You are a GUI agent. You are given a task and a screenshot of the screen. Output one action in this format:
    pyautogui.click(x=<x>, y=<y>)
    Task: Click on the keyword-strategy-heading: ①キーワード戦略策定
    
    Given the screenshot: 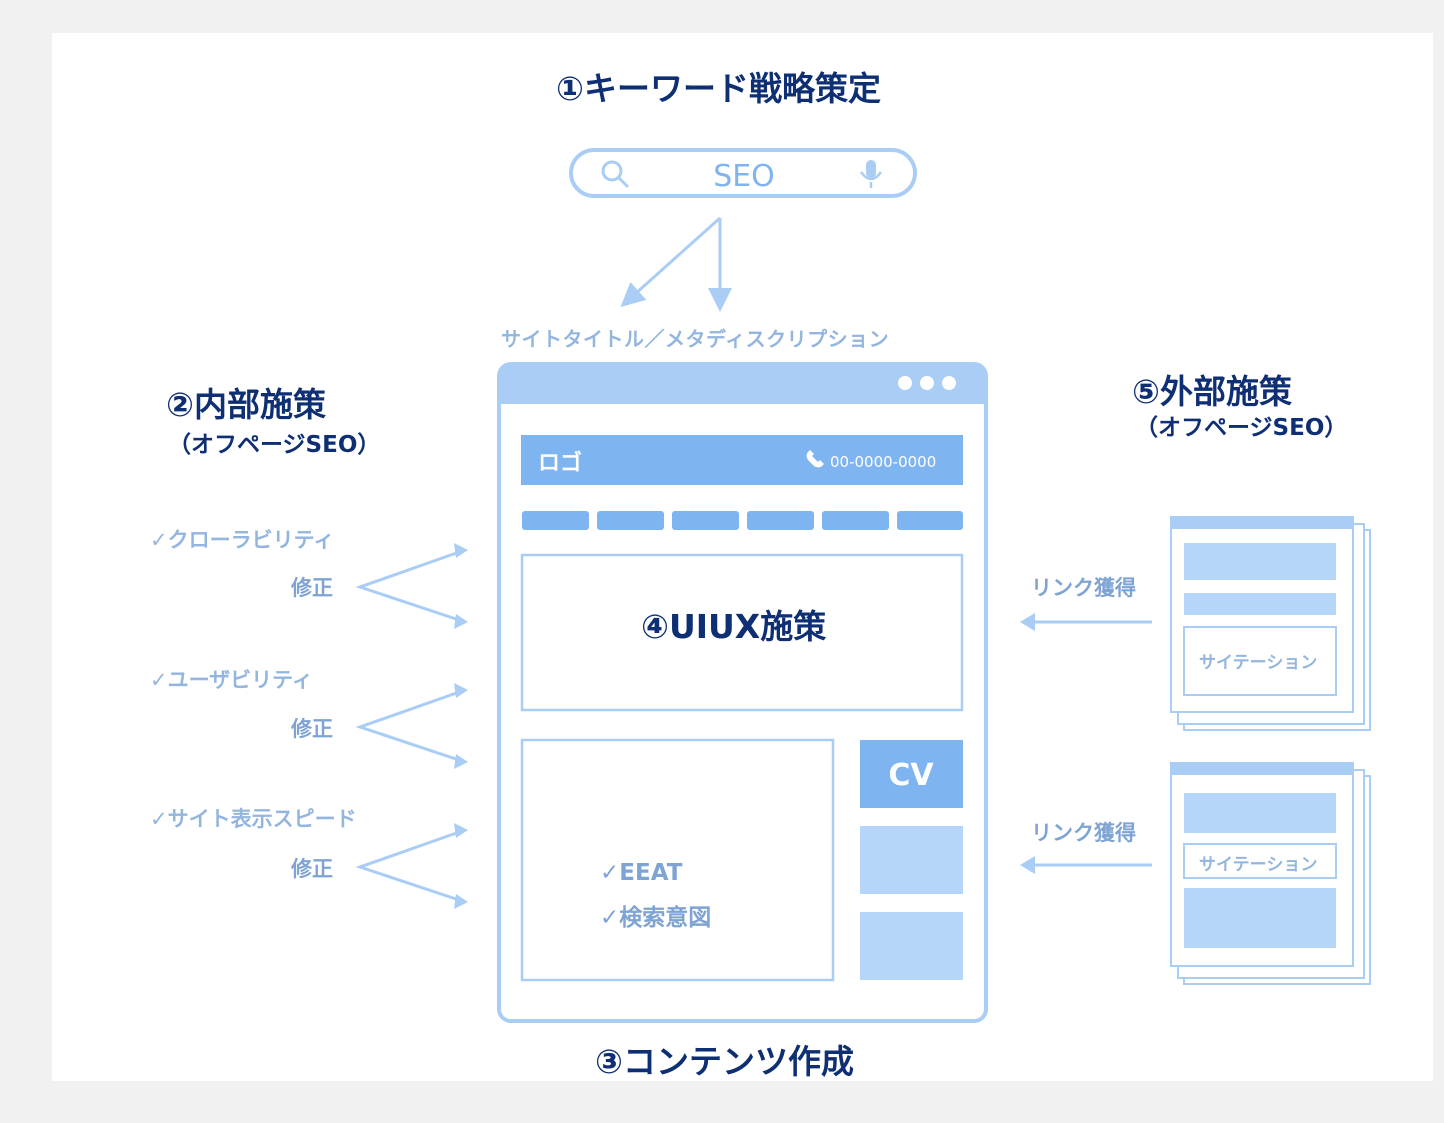 What is the action you would take?
    pyautogui.click(x=718, y=88)
    